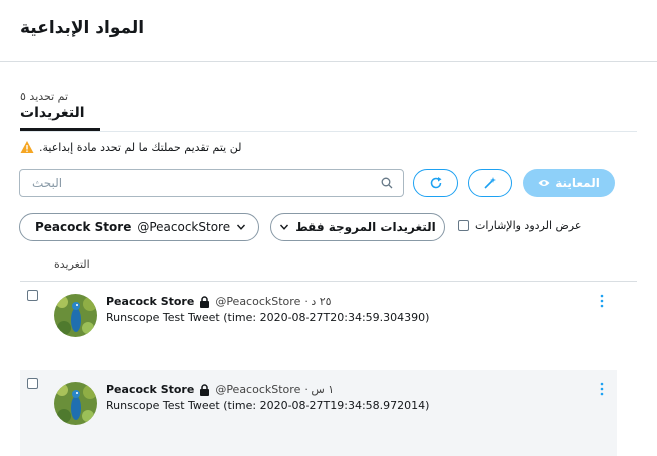 Image resolution: width=657 pixels, height=456 pixels. What do you see at coordinates (544, 183) in the screenshot?
I see `eye-icon` at bounding box center [544, 183].